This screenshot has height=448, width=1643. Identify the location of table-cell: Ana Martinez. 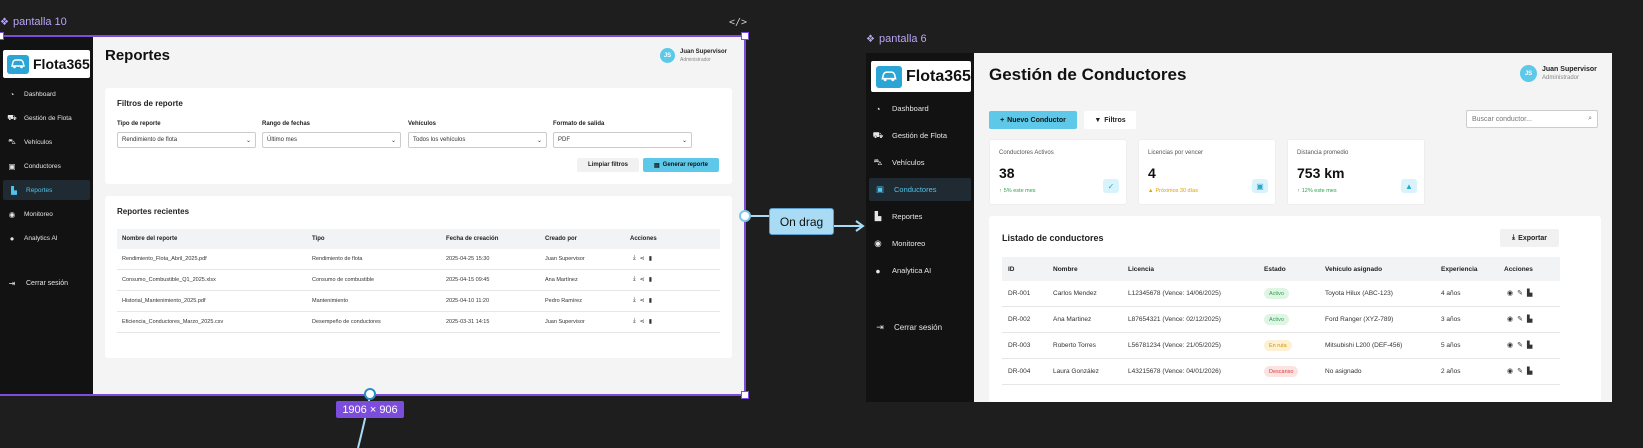
(1072, 319).